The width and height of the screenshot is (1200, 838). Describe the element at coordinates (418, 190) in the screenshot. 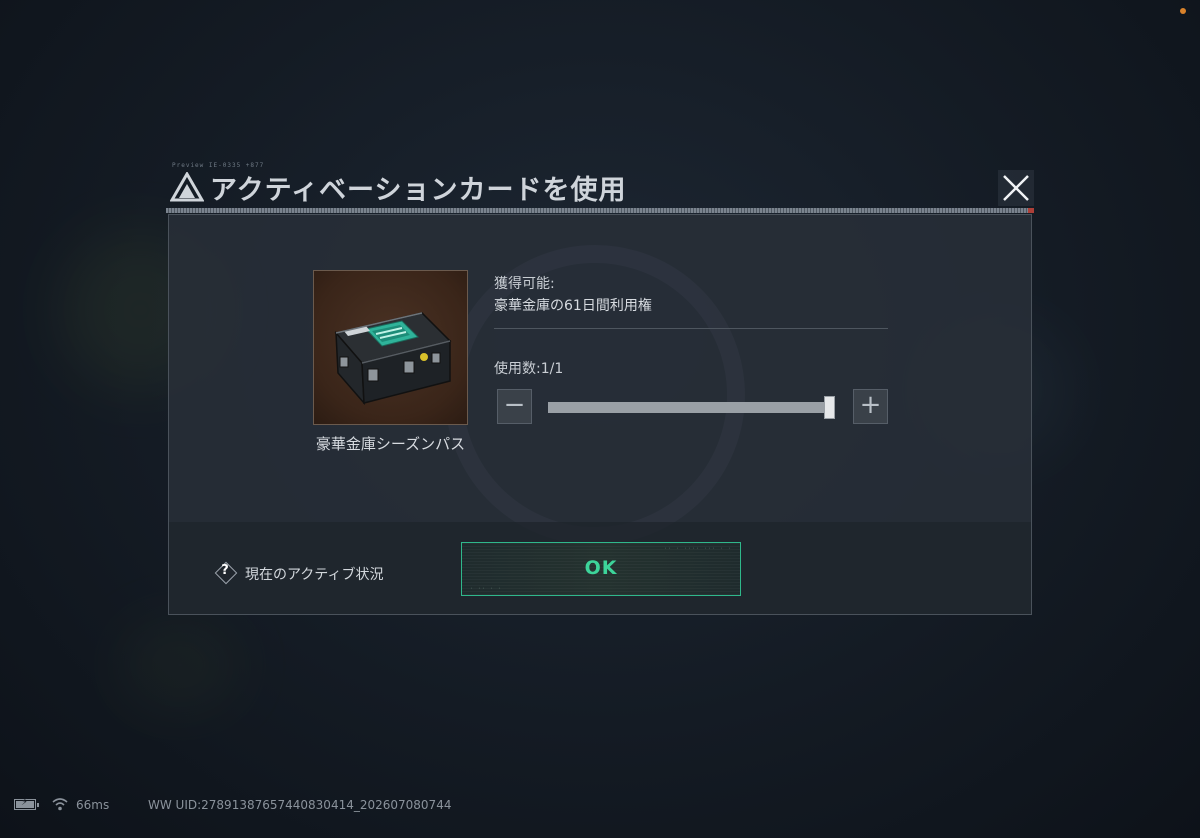

I see `dialog-title: アクティベーションカードを使用` at that location.